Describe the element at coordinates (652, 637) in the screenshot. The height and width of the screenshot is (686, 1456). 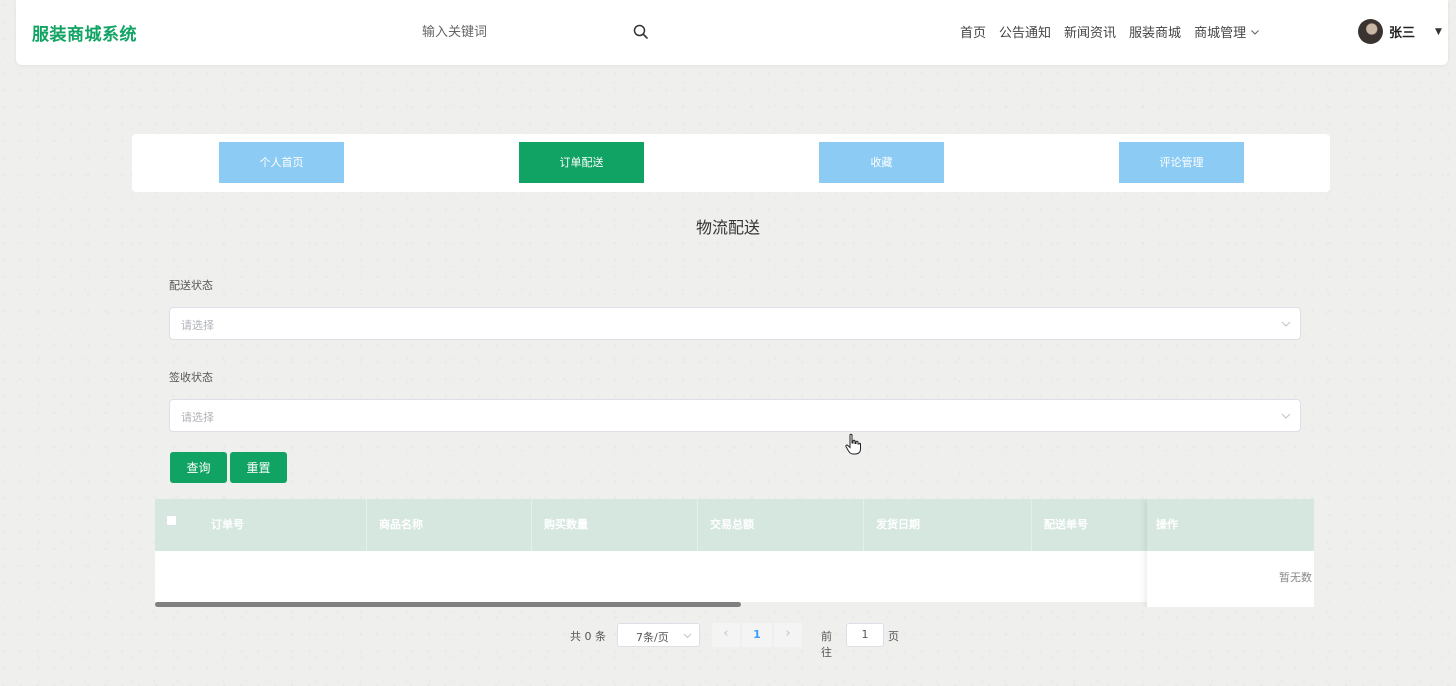
I see `page-size-value: 7条/页` at that location.